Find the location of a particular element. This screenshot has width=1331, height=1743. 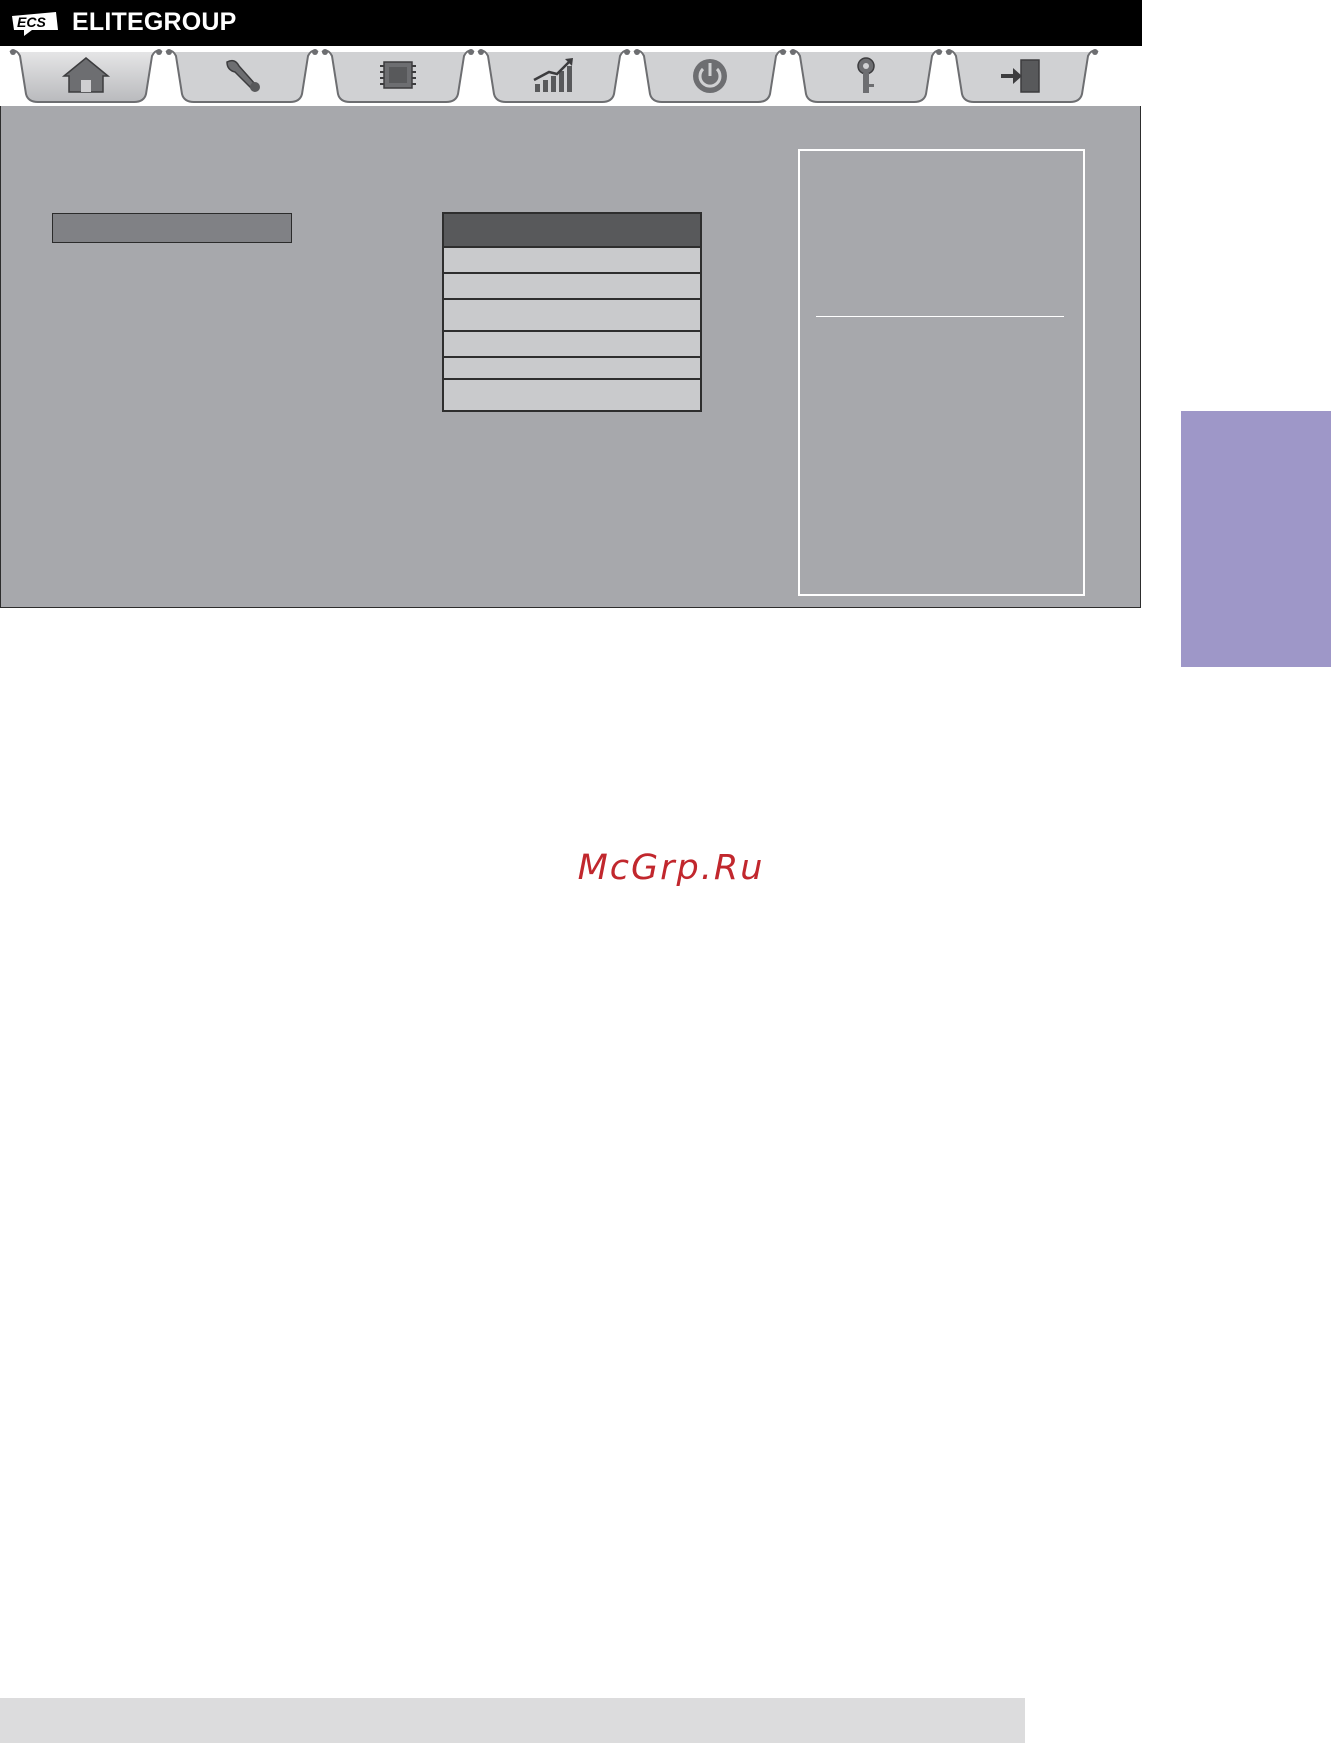

brand-name: ELITEGROUP is located at coordinates (154, 22).